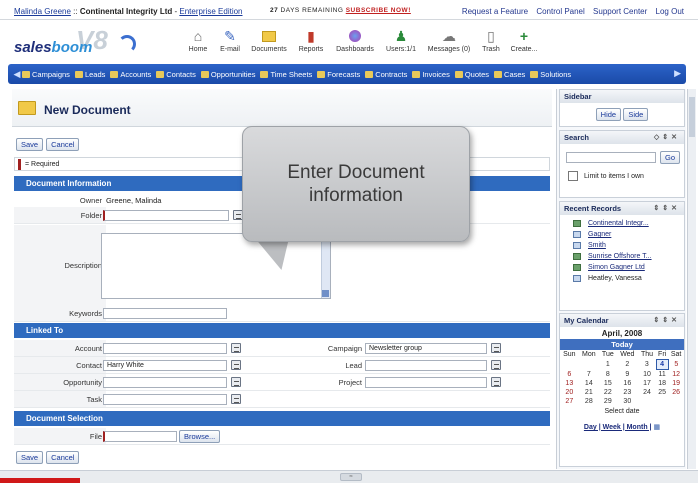 Image resolution: width=698 pixels, height=483 pixels. What do you see at coordinates (230, 44) in the screenshot?
I see `email-button: ✎ E-mail` at bounding box center [230, 44].